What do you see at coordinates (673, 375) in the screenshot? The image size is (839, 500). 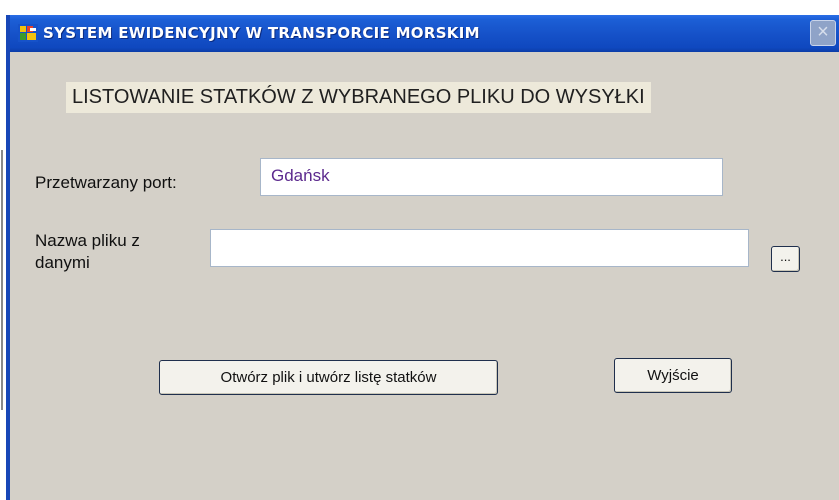 I see `exit-button: Wyjście` at bounding box center [673, 375].